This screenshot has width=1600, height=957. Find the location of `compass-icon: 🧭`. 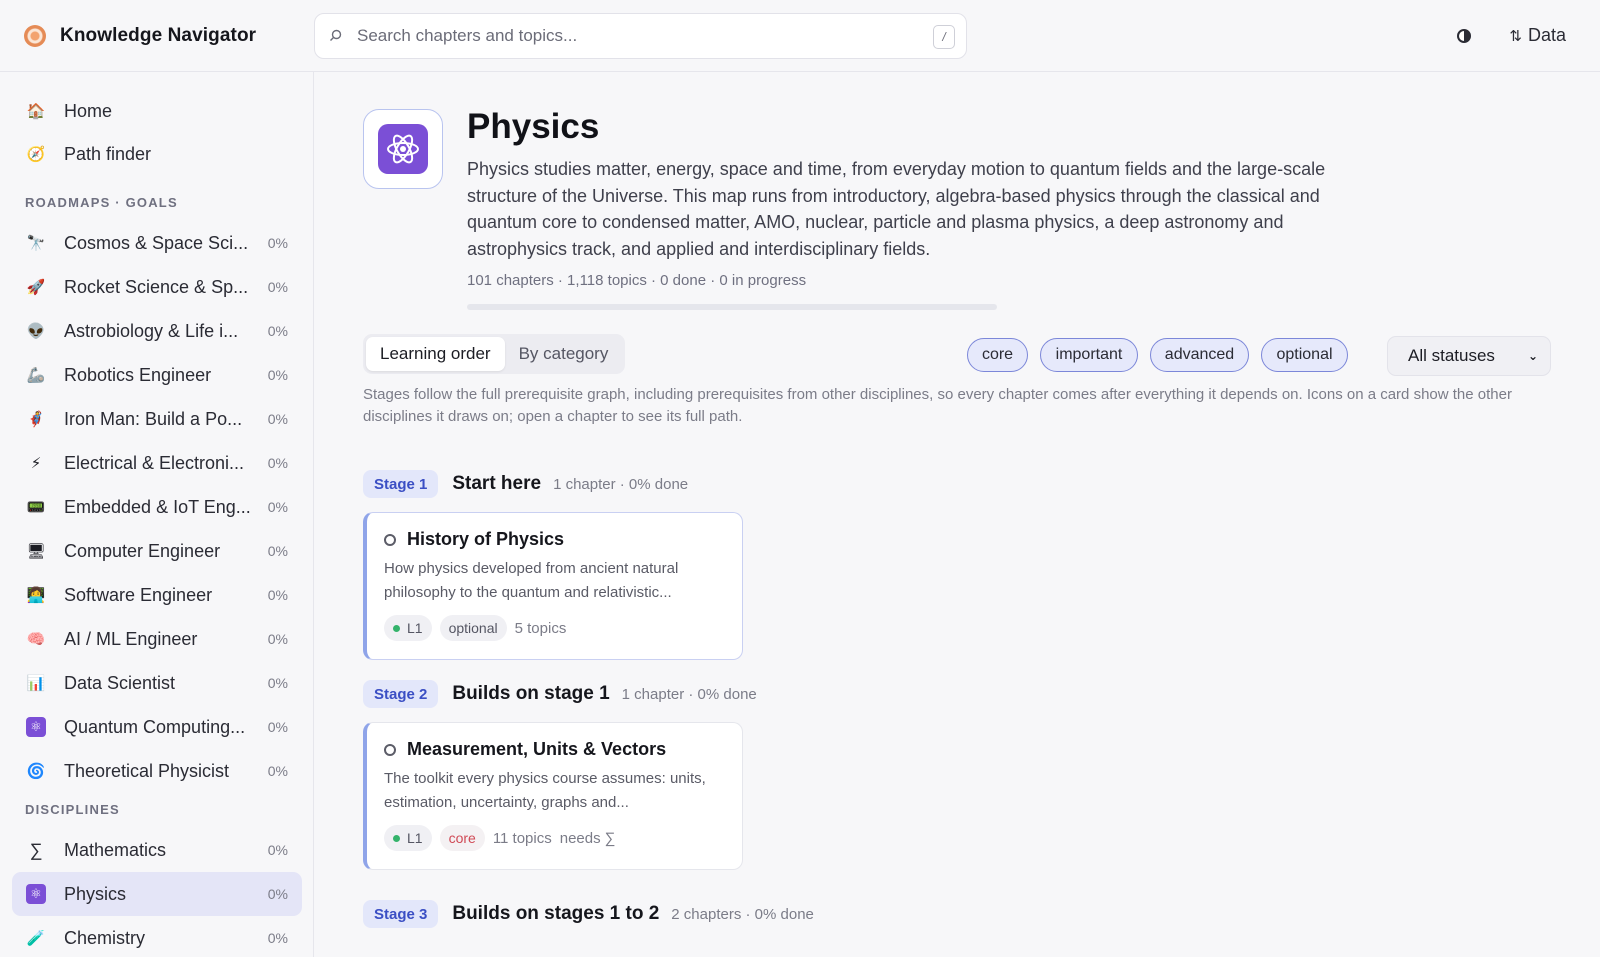

compass-icon: 🧭 is located at coordinates (36, 154).